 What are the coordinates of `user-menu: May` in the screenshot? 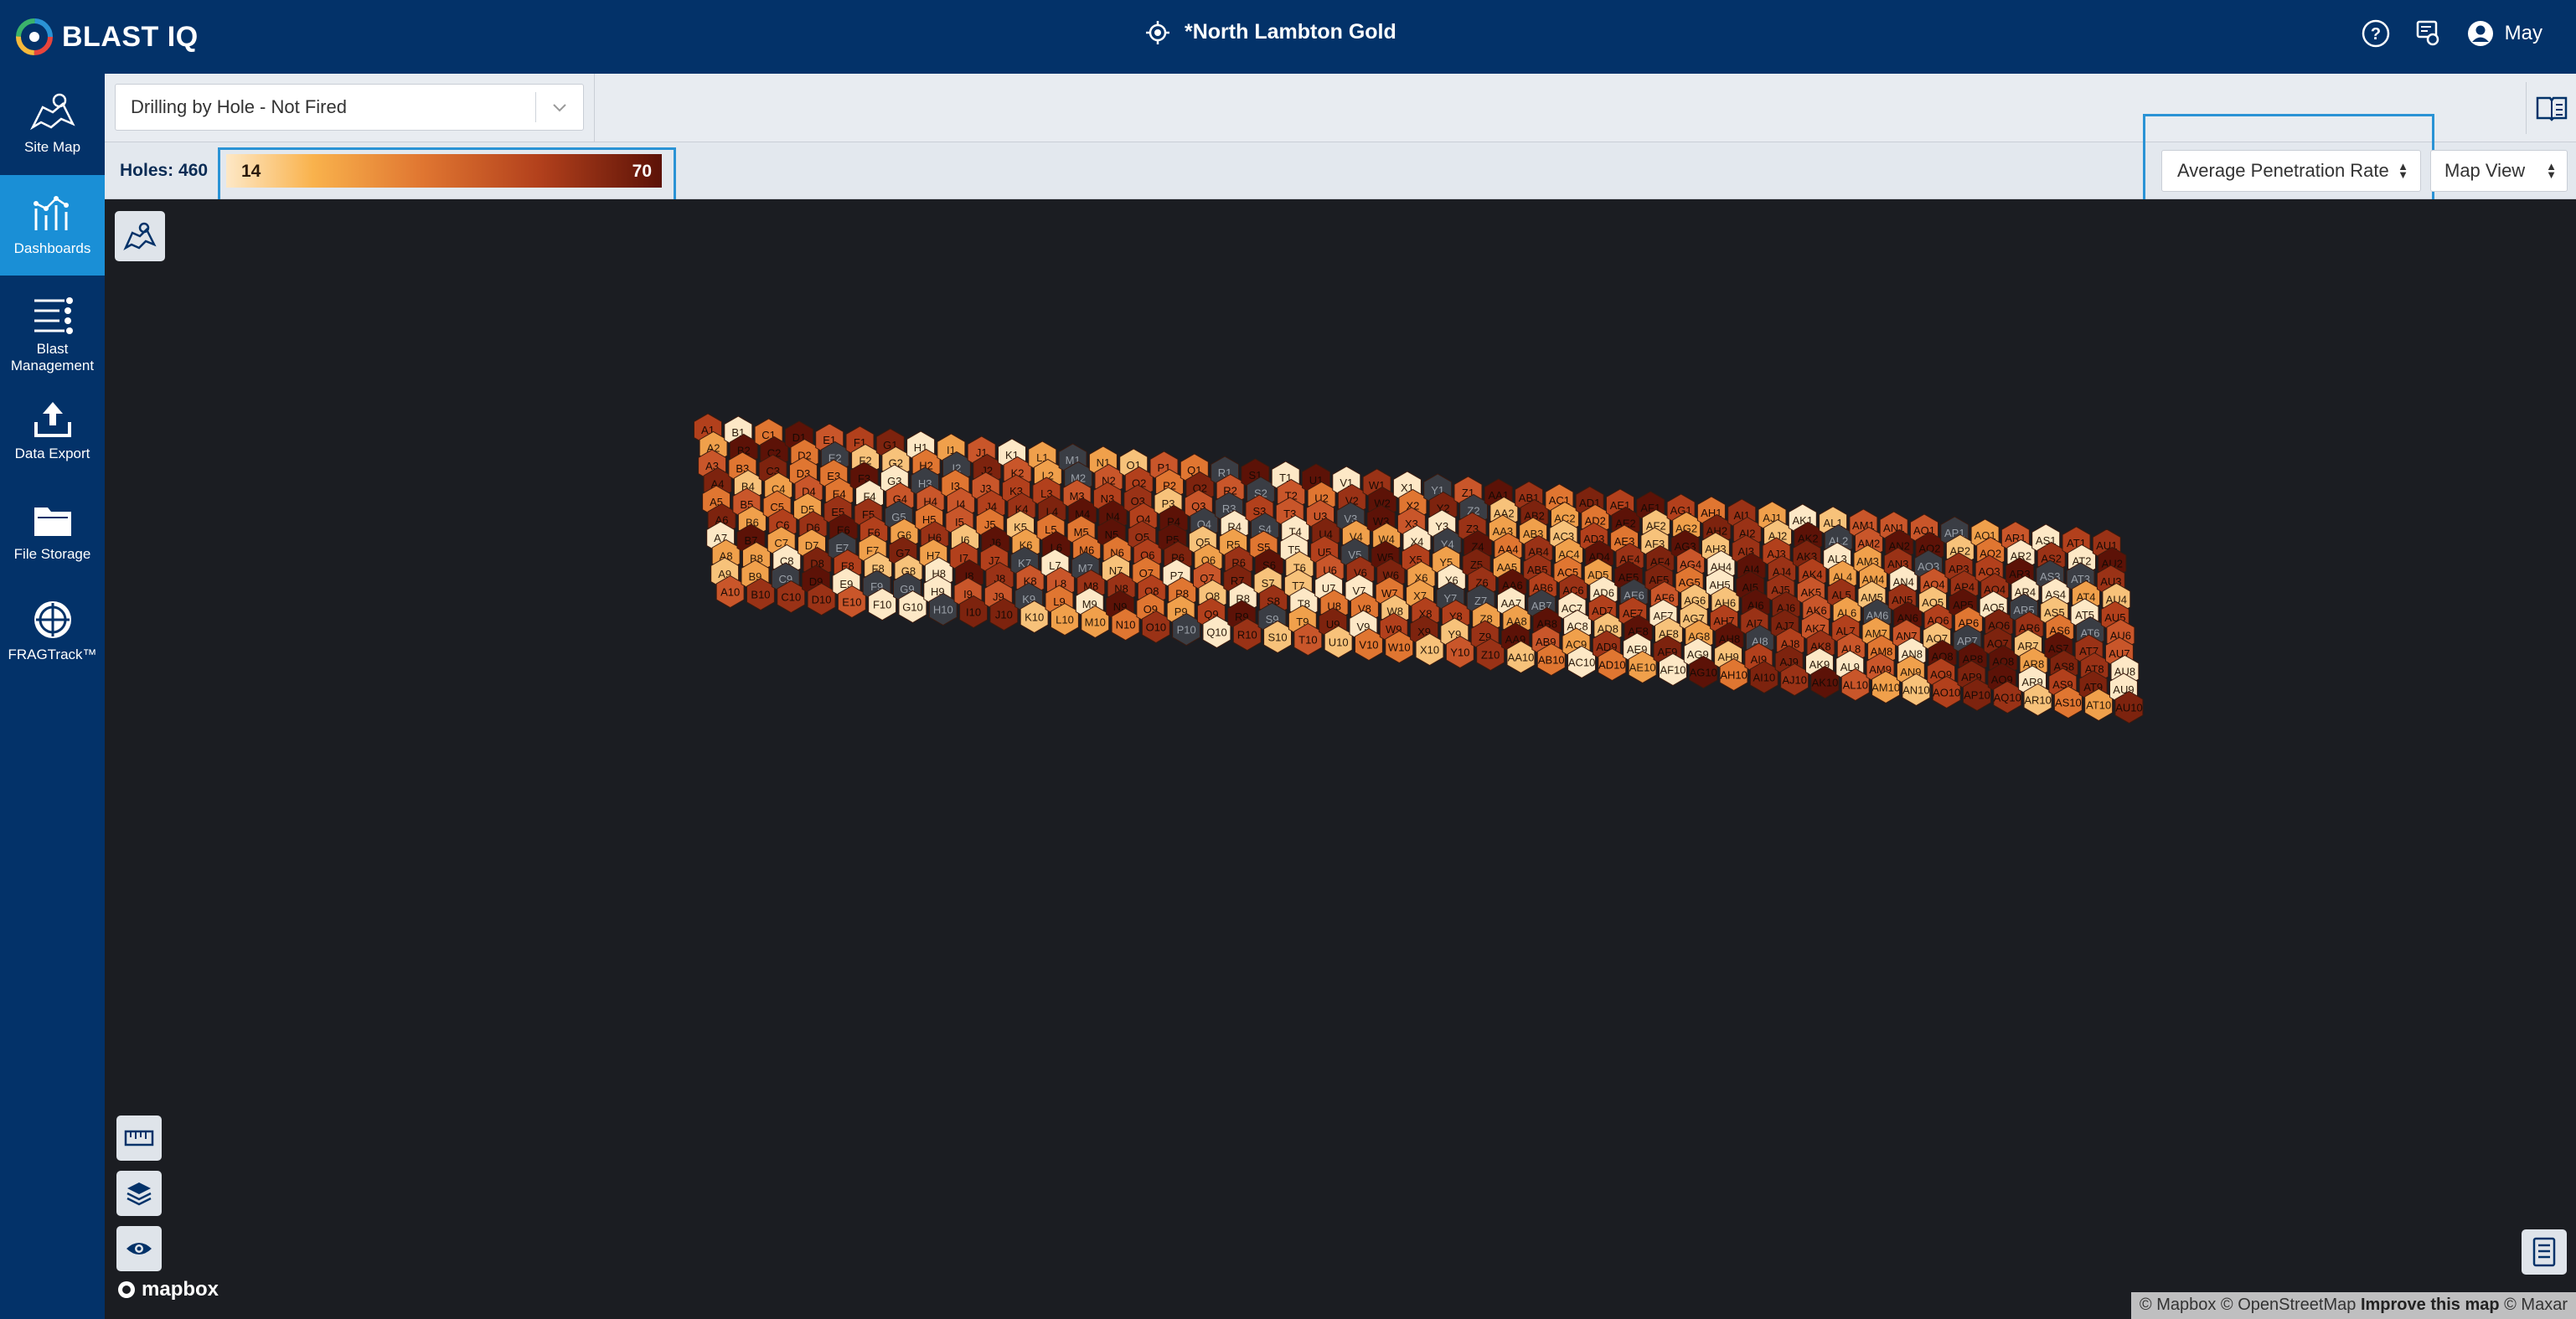 It's located at (2504, 34).